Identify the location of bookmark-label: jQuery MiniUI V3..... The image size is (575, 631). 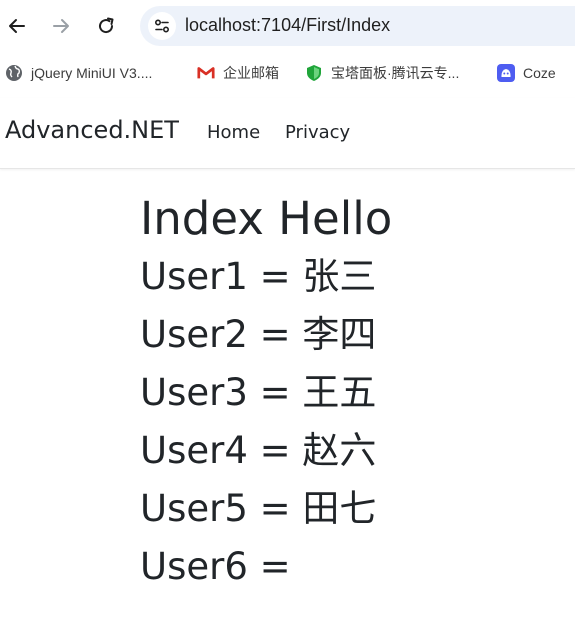
(92, 73).